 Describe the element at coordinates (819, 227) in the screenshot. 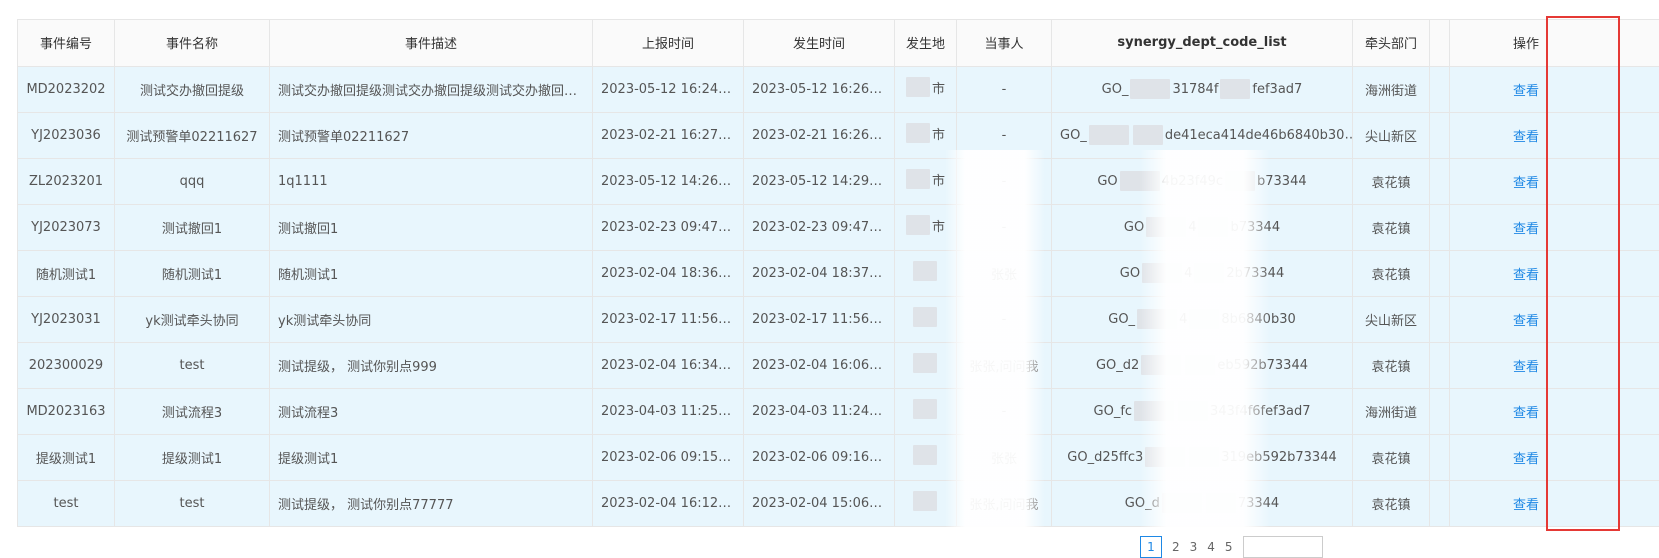

I see `cell-occurred-time: 2023-02-23 09:47:02` at that location.